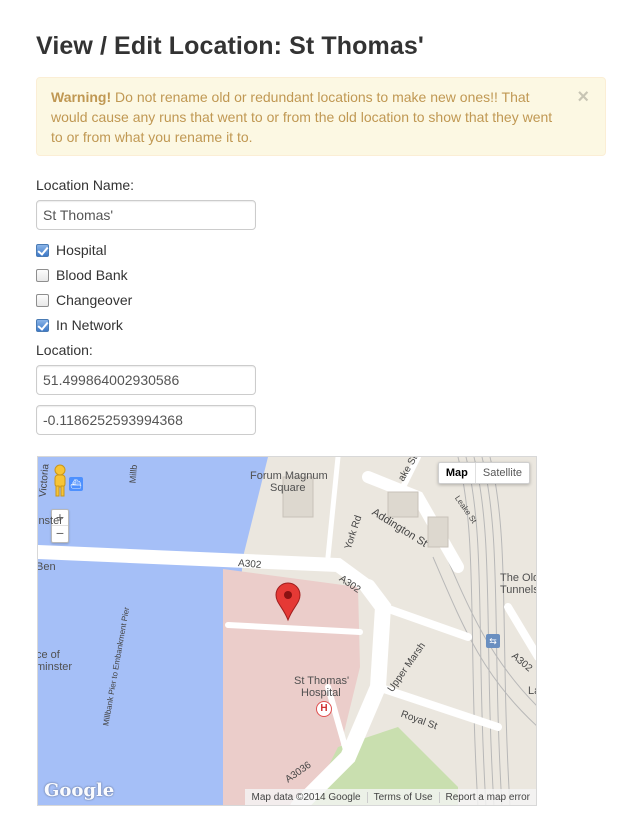 The height and width of the screenshot is (835, 638). I want to click on close-icon: ×, so click(583, 97).